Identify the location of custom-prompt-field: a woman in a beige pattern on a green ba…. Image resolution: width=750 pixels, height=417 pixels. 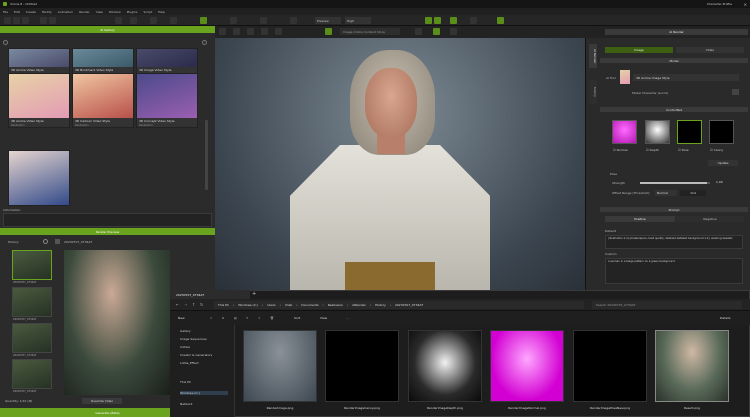
(674, 271).